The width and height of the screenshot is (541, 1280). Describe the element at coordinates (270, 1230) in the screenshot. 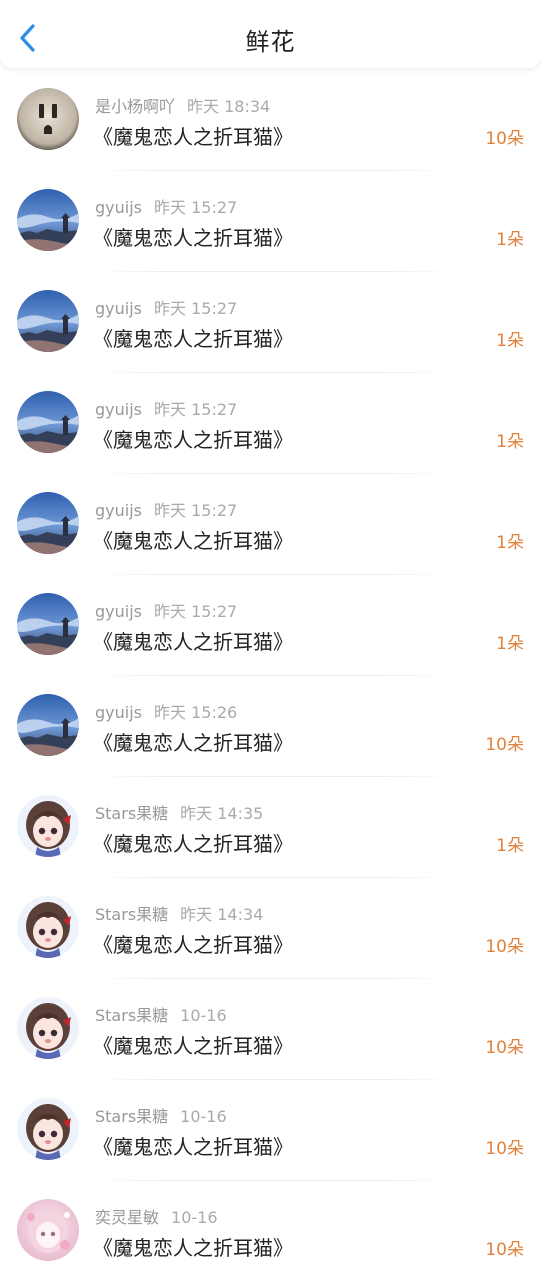

I see `list-item: 奕灵星敏 10-16 《魔鬼恋人之折耳猫》 10朵` at that location.